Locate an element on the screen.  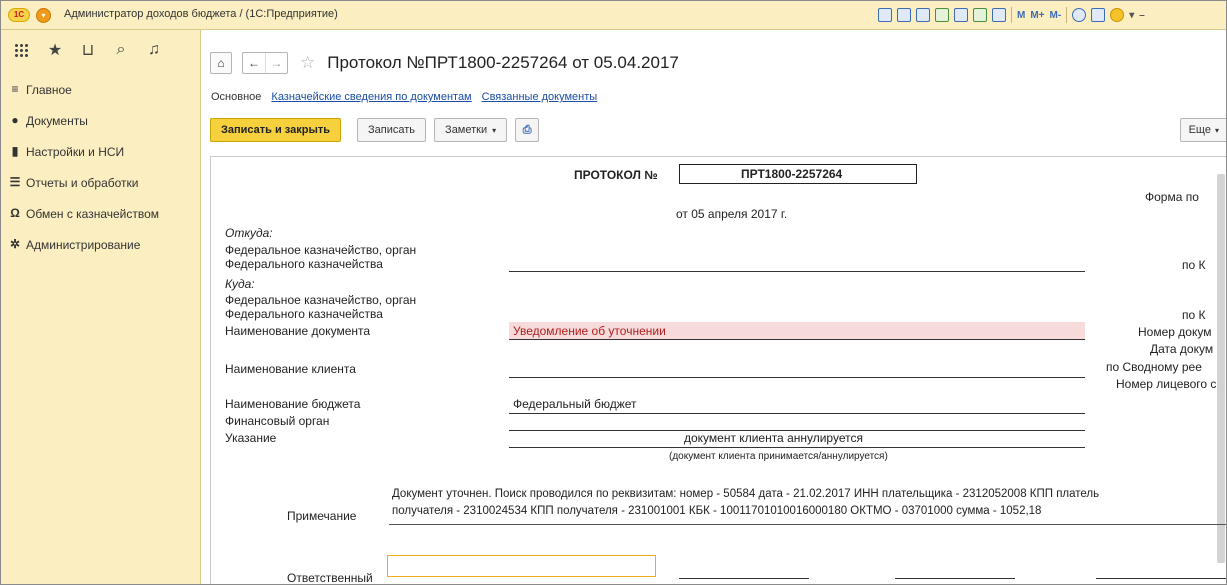
budget-value: Федеральный бюджет is located at coordinates (575, 404).